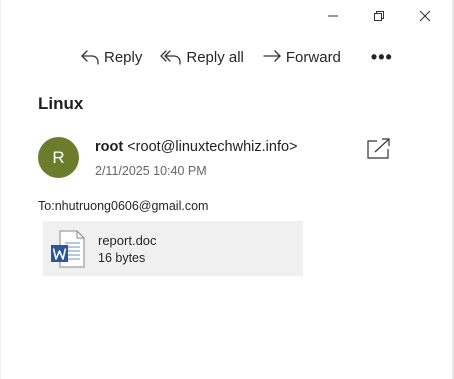 This screenshot has width=454, height=379. I want to click on restore-button, so click(379, 16).